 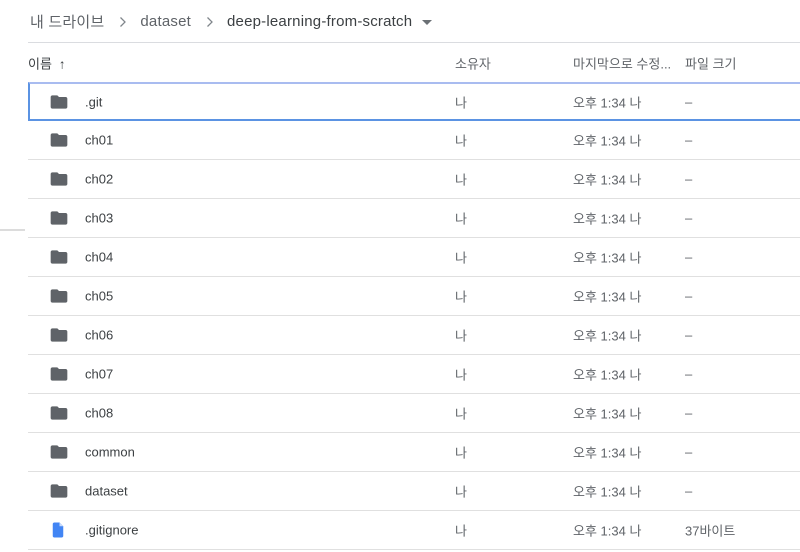 What do you see at coordinates (414, 296) in the screenshot?
I see `file-row: ch05 나 오후 1:34 나 –` at bounding box center [414, 296].